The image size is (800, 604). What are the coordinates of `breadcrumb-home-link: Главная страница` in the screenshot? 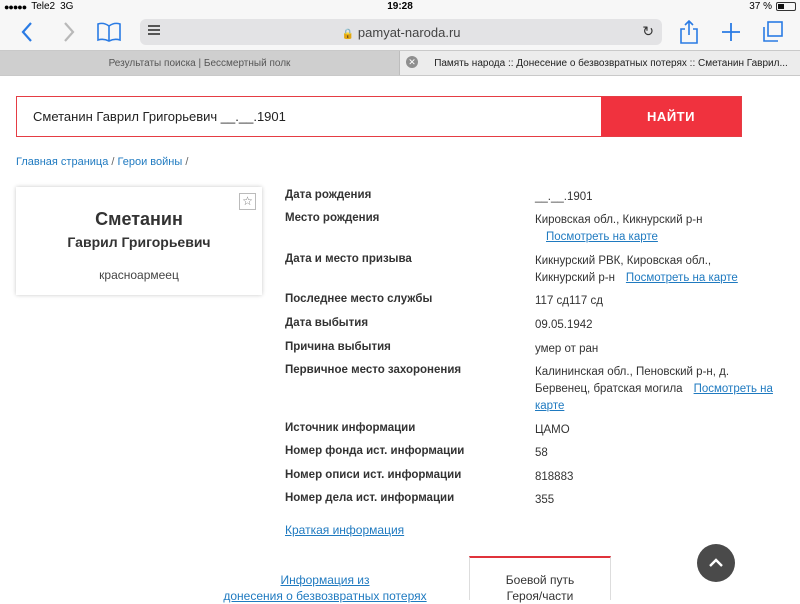 It's located at (62, 162).